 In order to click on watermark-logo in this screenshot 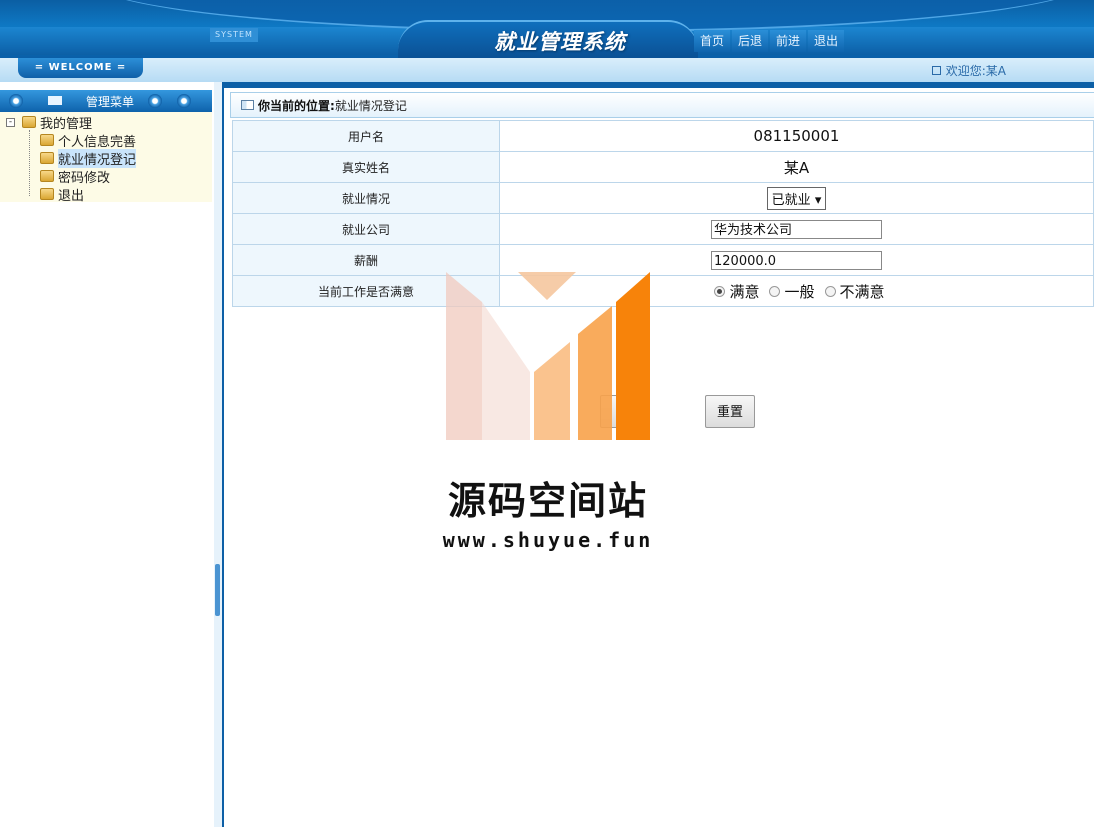, I will do `click(548, 356)`.